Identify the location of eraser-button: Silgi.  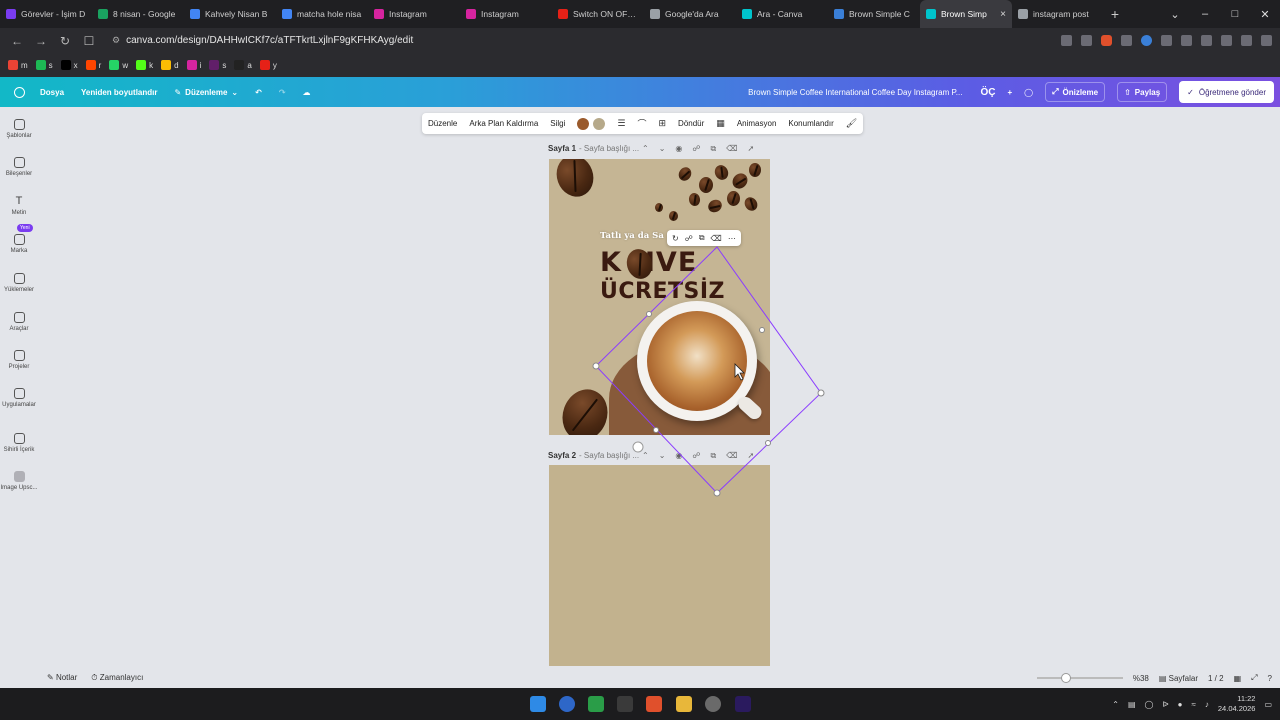
(557, 123).